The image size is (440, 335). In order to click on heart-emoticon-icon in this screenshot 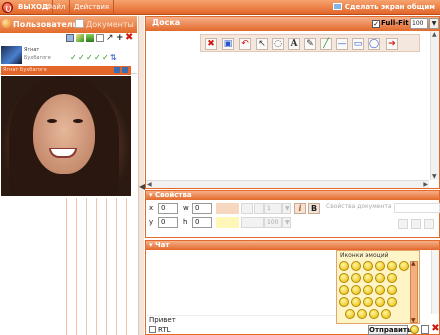, I will do `click(344, 302)`.